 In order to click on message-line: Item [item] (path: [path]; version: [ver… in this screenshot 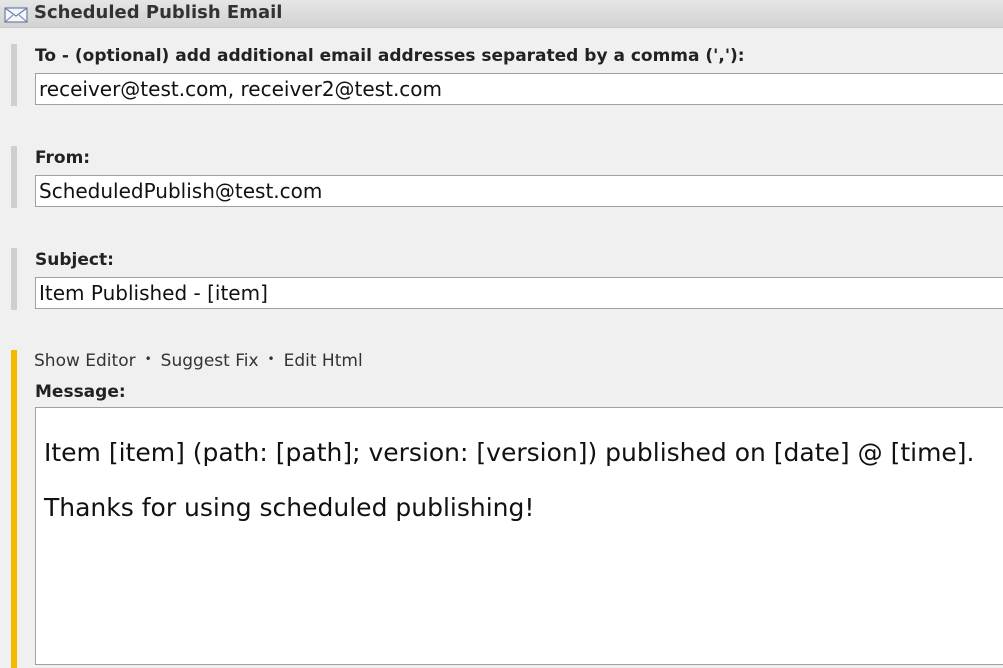, I will do `click(509, 452)`.